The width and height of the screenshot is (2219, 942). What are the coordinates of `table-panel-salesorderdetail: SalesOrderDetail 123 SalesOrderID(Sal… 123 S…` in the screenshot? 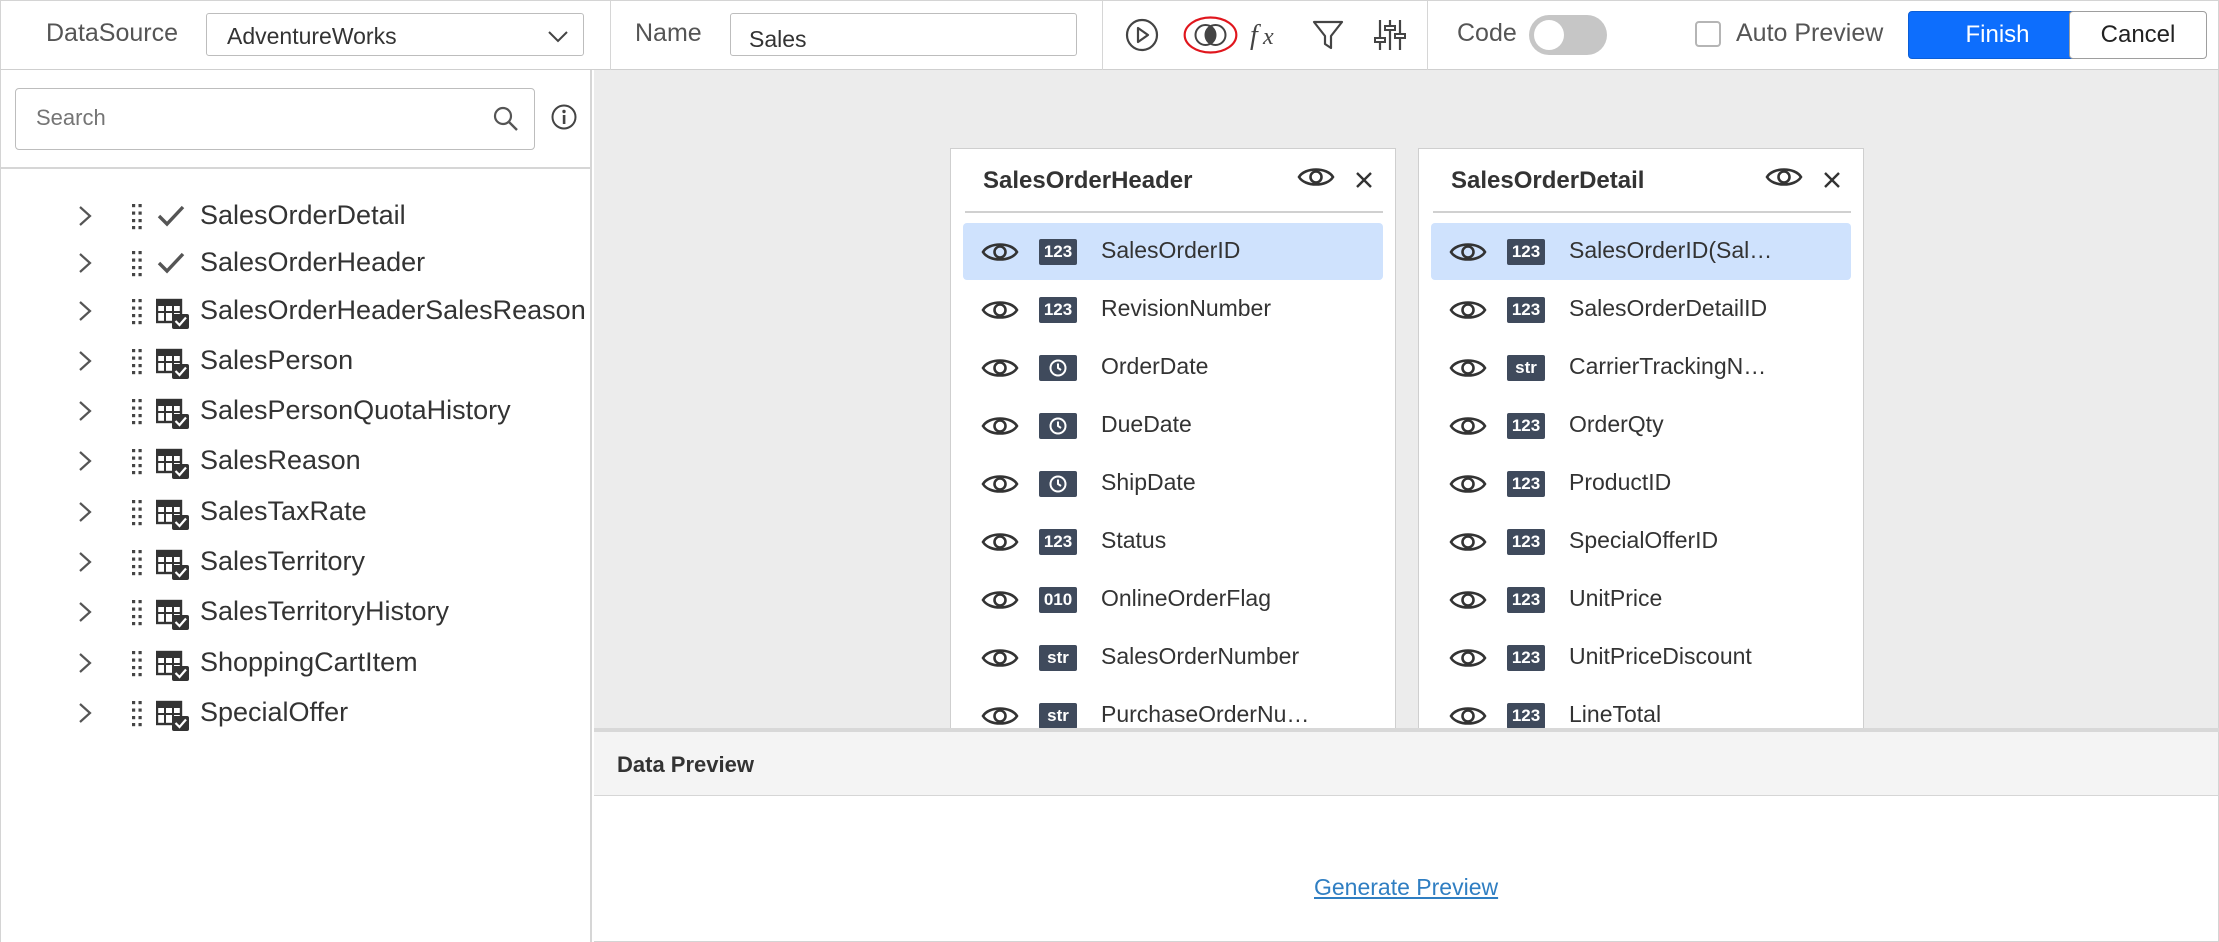 It's located at (1641, 463).